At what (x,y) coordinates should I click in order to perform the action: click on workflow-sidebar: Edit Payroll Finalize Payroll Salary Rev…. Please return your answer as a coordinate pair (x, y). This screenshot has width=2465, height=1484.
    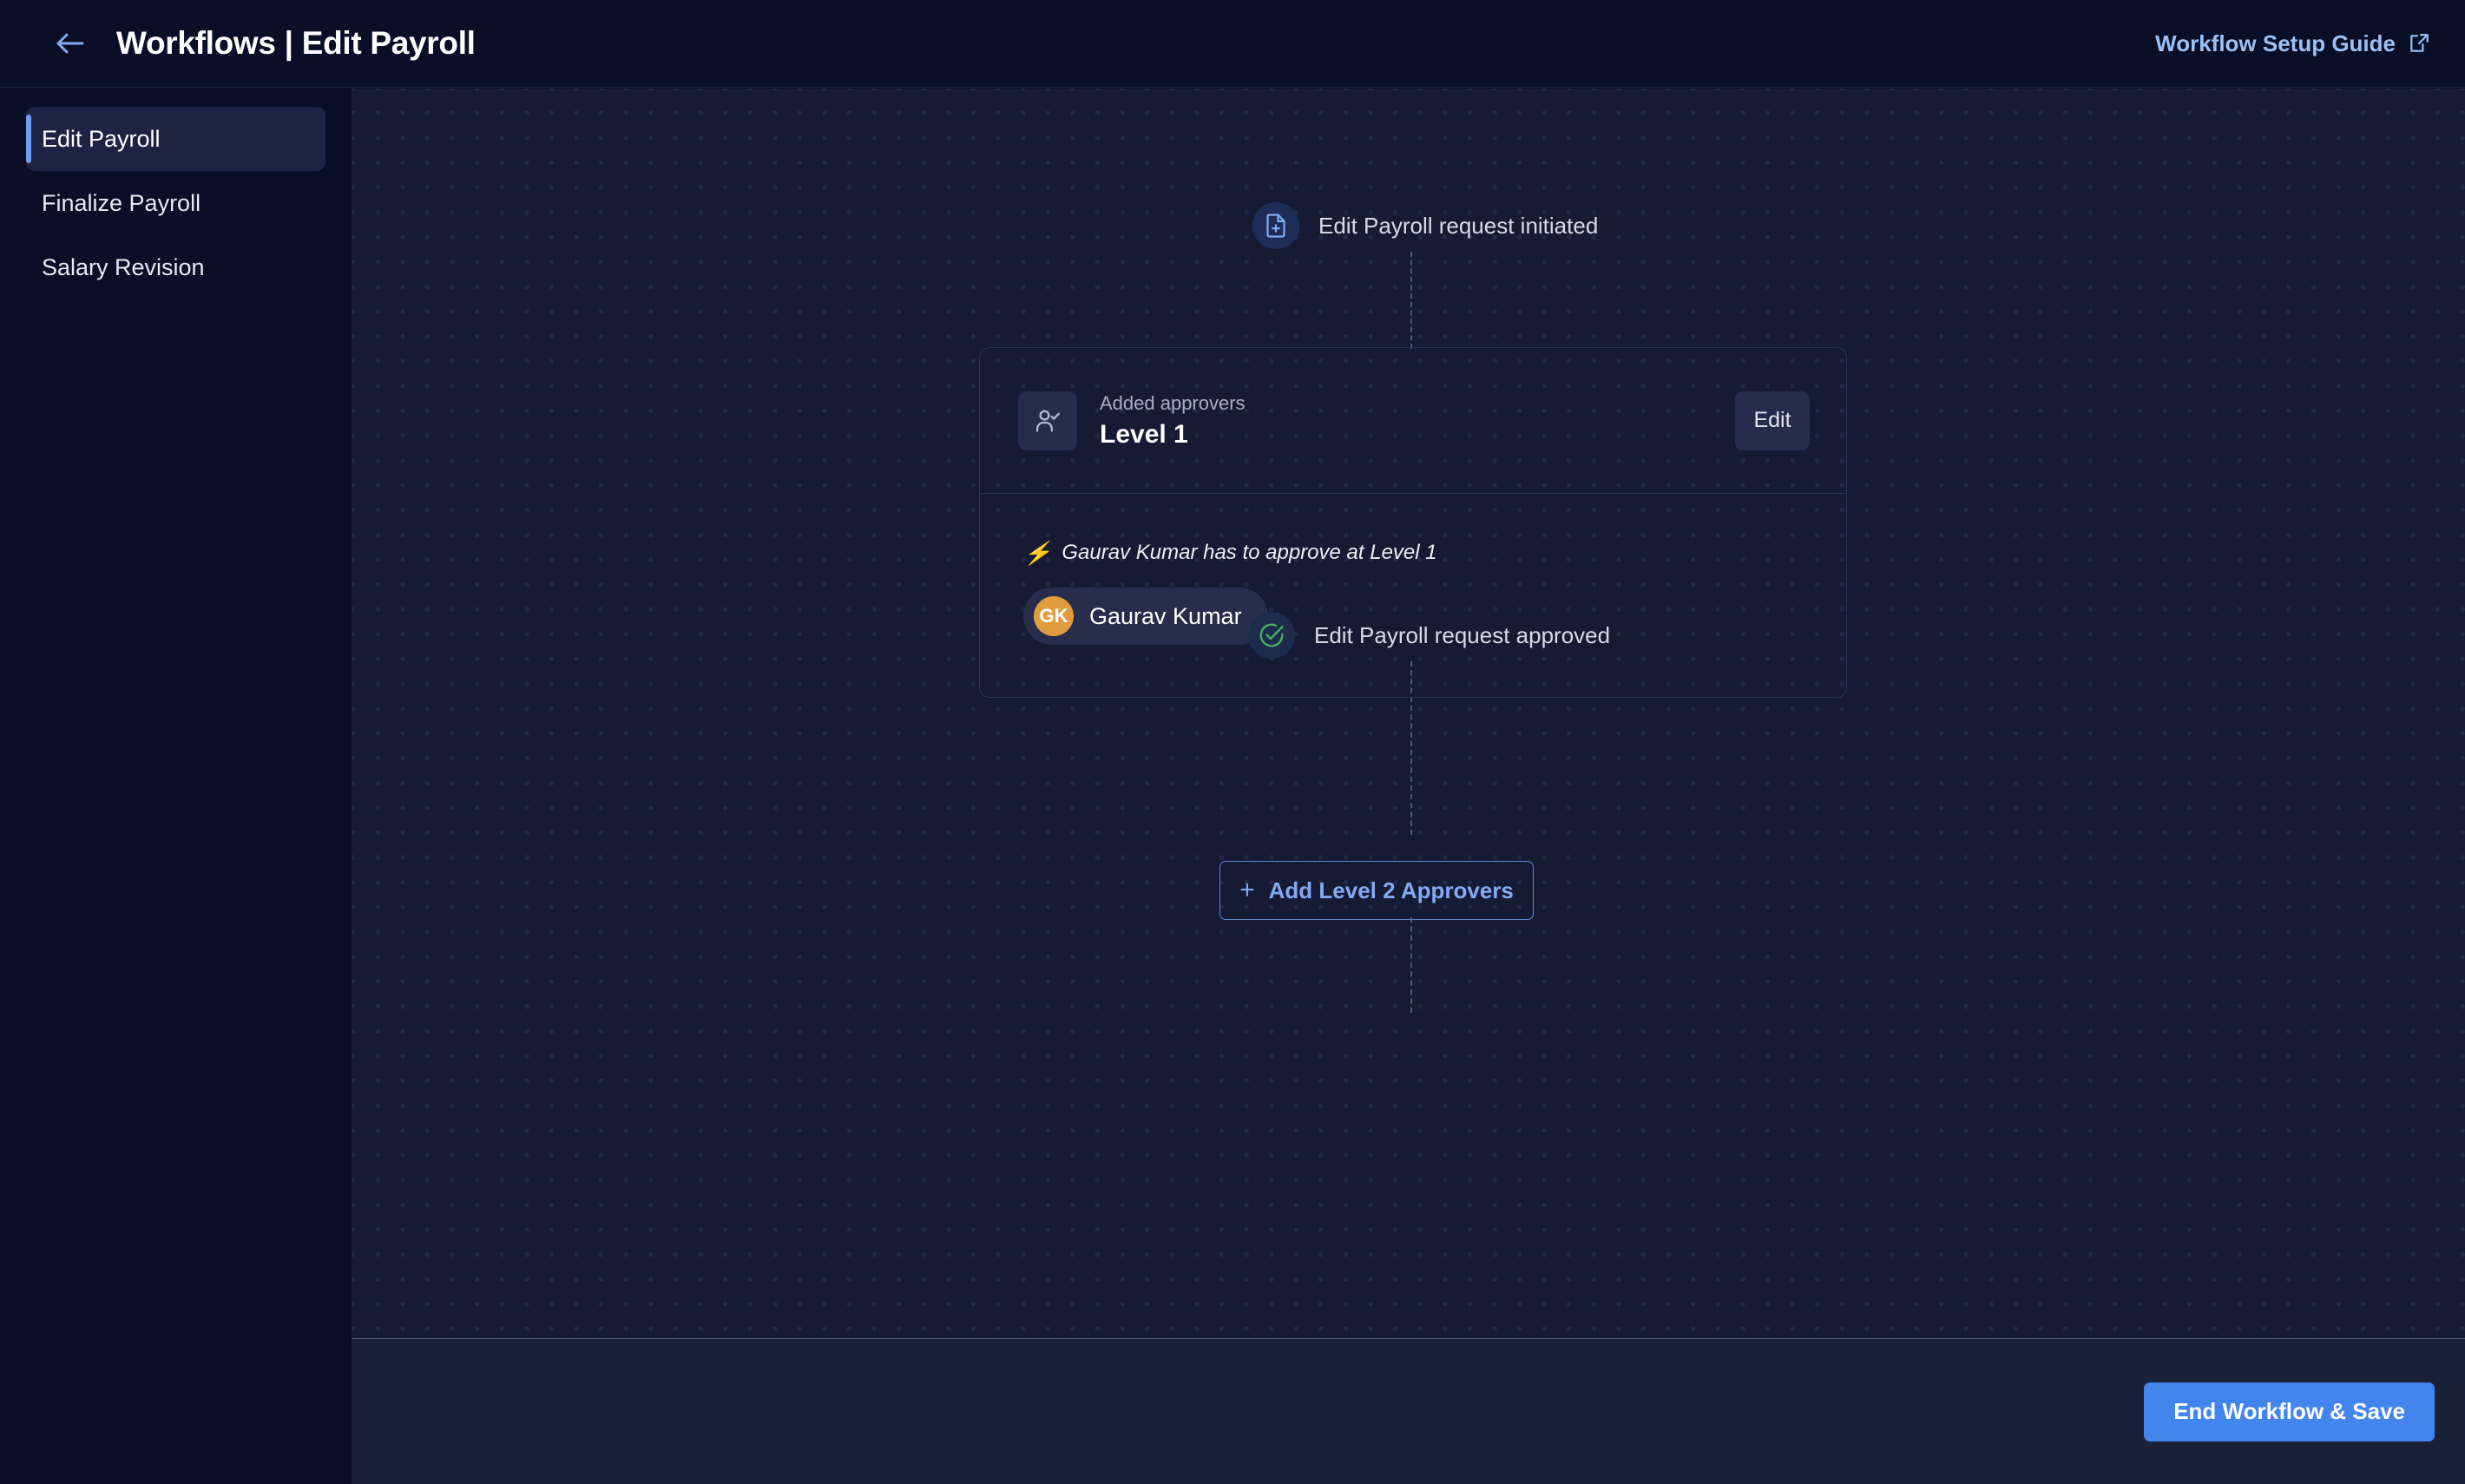
    Looking at the image, I should click on (176, 786).